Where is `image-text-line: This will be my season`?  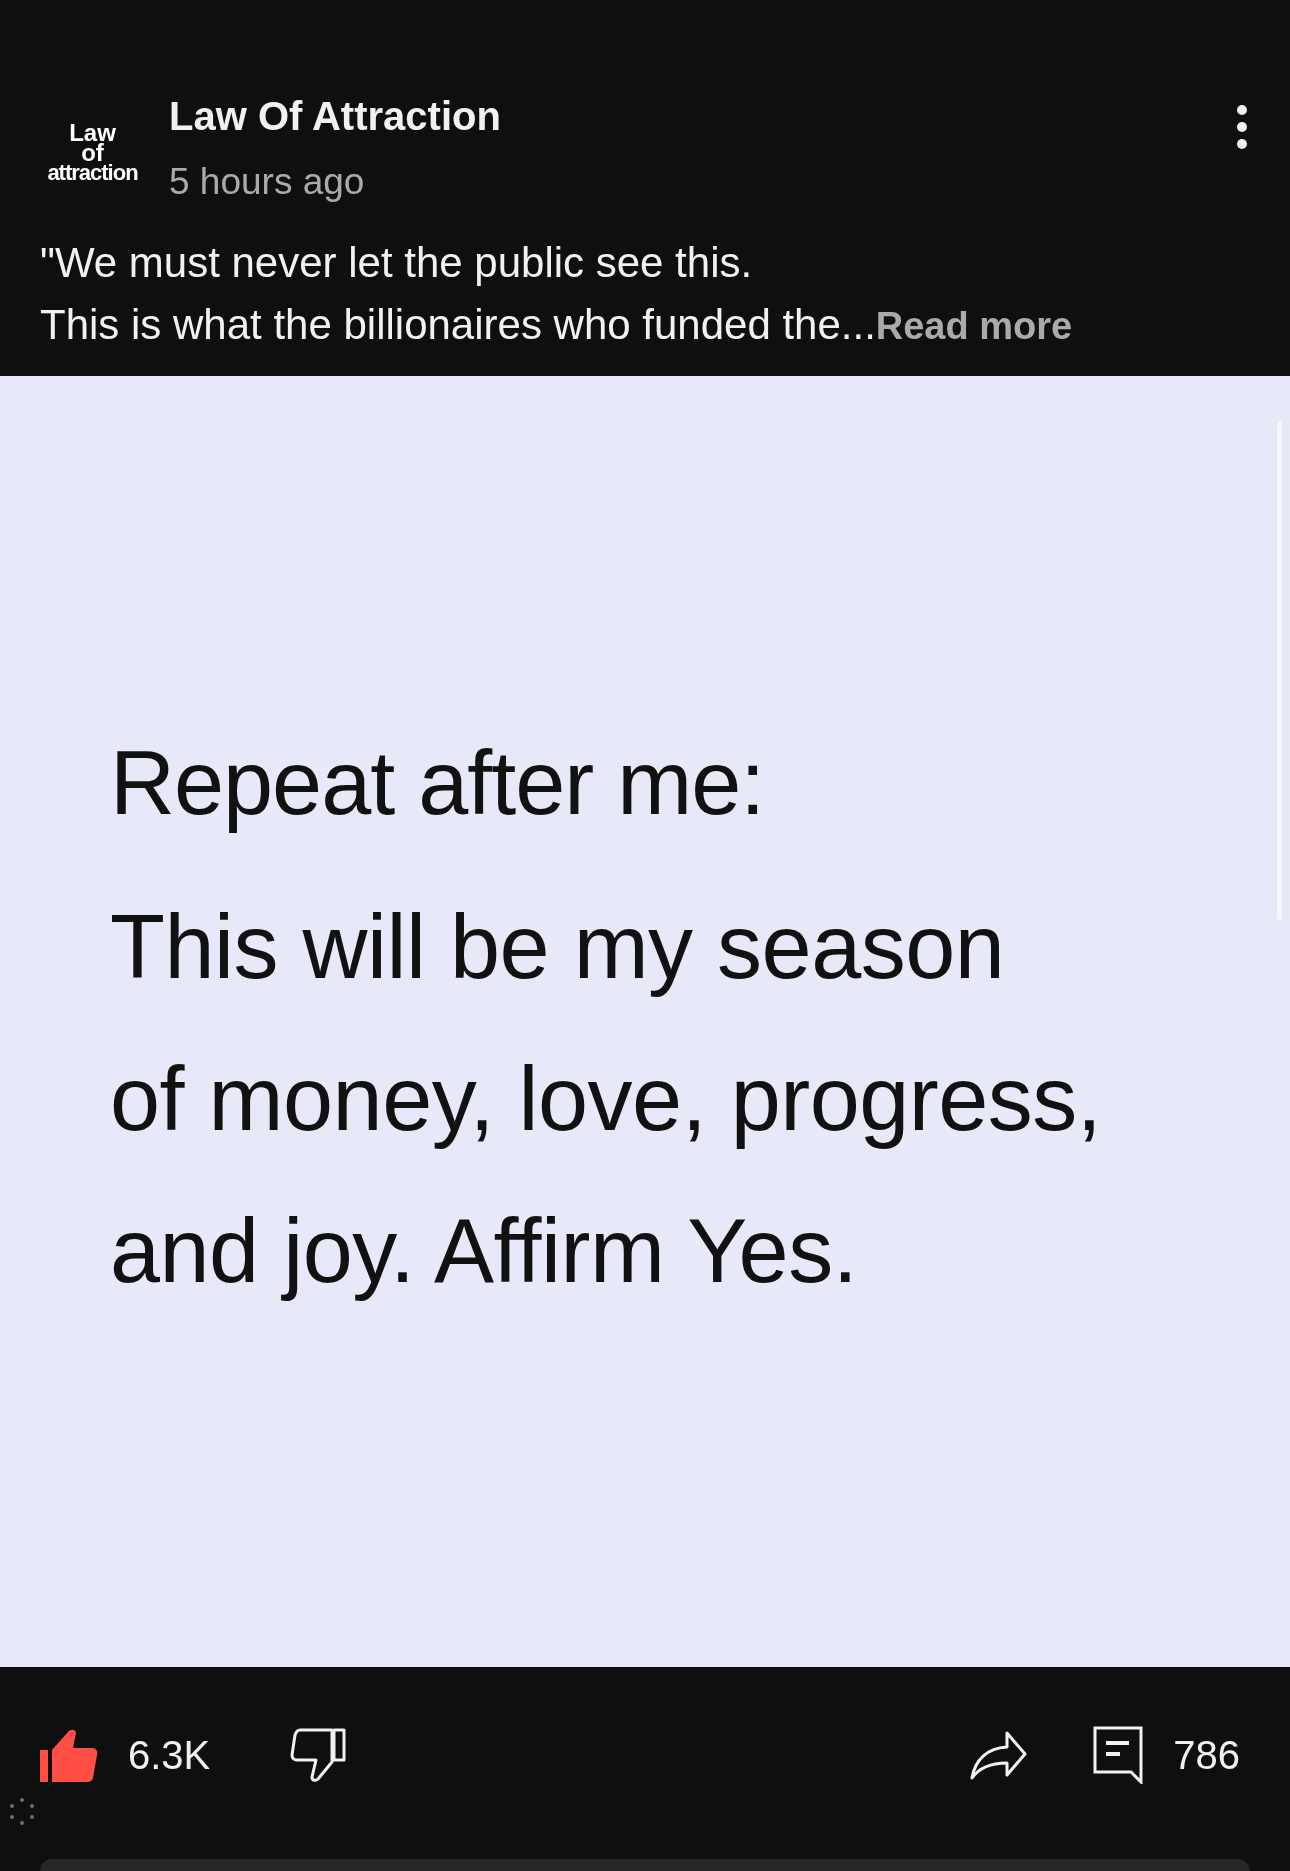
image-text-line: This will be my season is located at coordinates (557, 947).